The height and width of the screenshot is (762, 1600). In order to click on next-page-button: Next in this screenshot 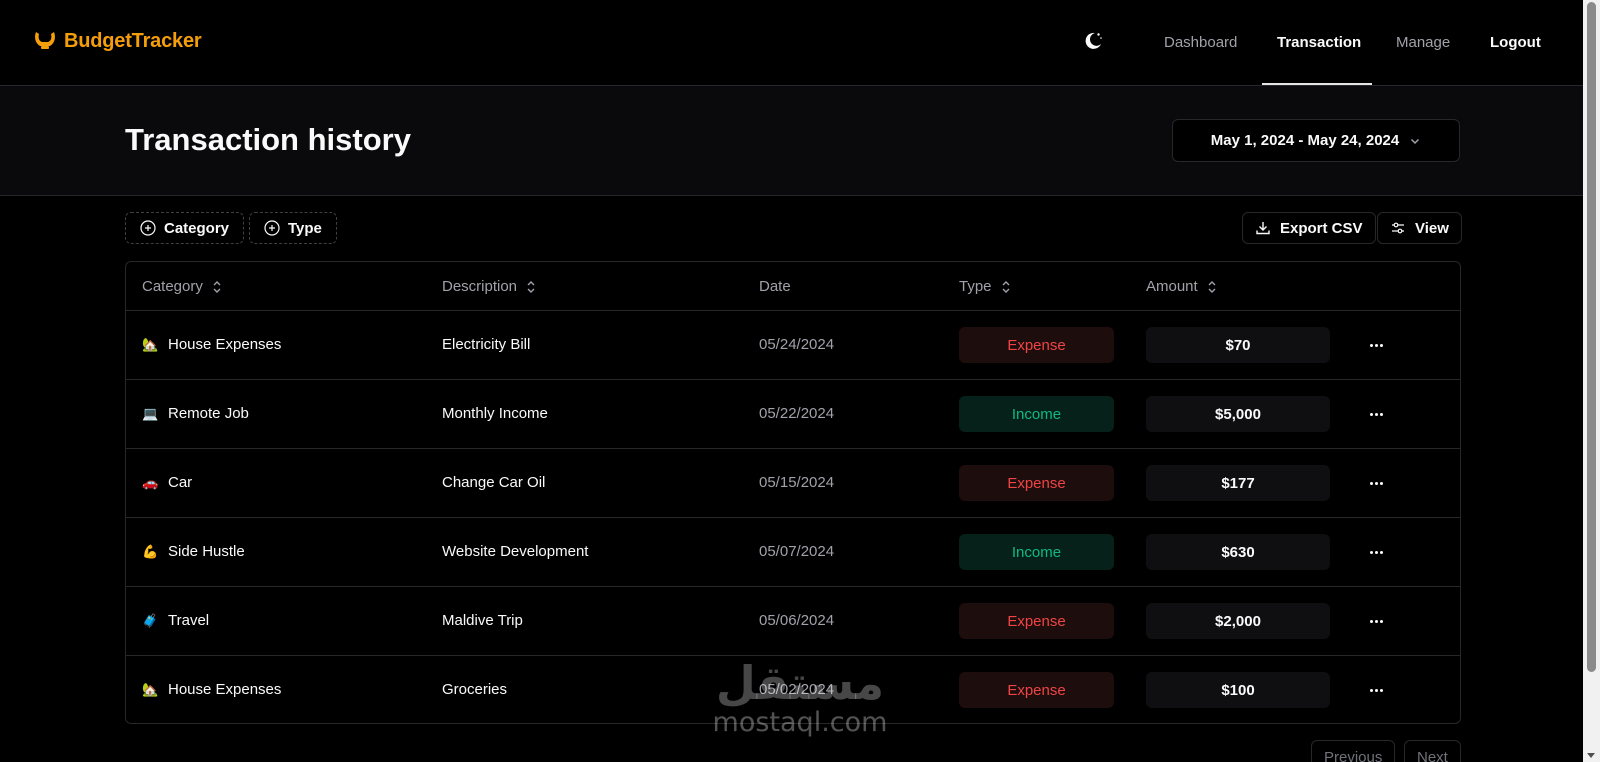, I will do `click(1432, 751)`.